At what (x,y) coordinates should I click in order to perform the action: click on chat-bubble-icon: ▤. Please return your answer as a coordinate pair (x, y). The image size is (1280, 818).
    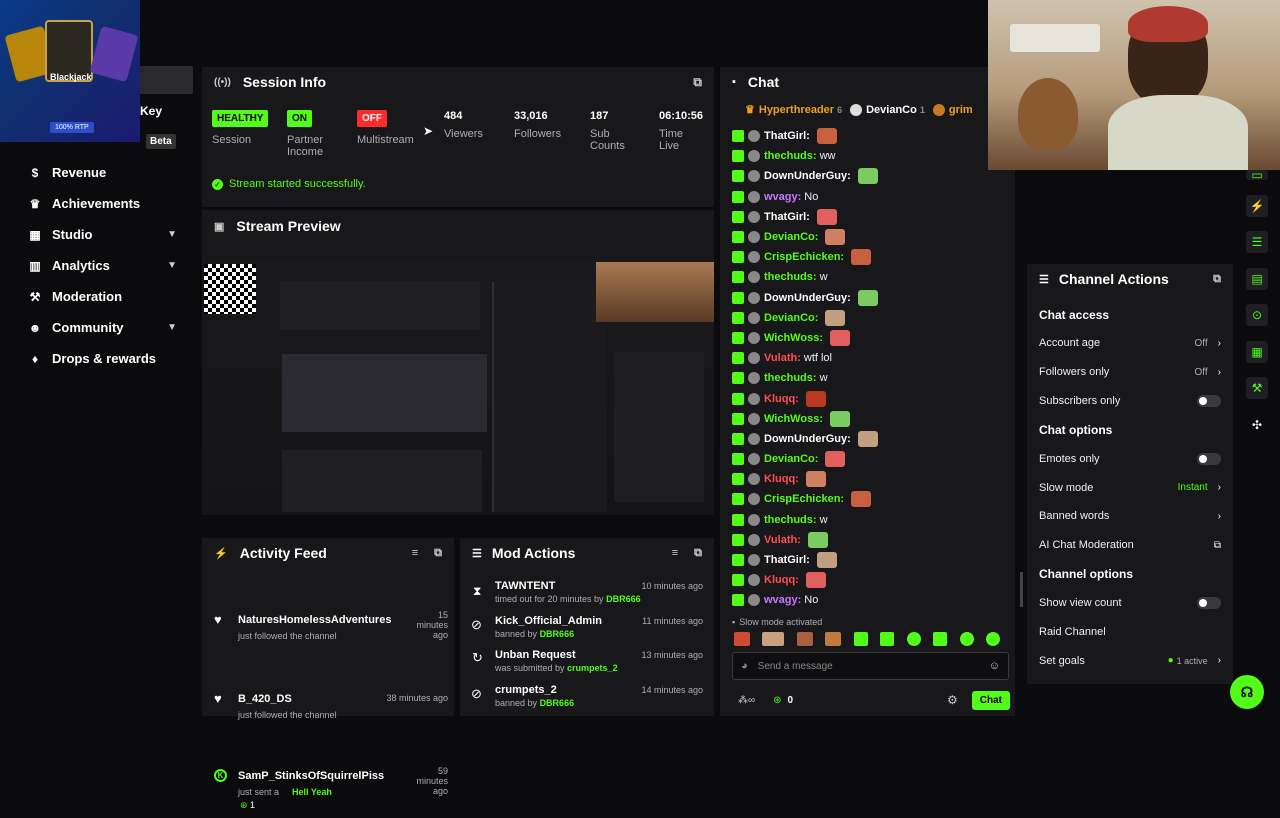
    Looking at the image, I should click on (1257, 278).